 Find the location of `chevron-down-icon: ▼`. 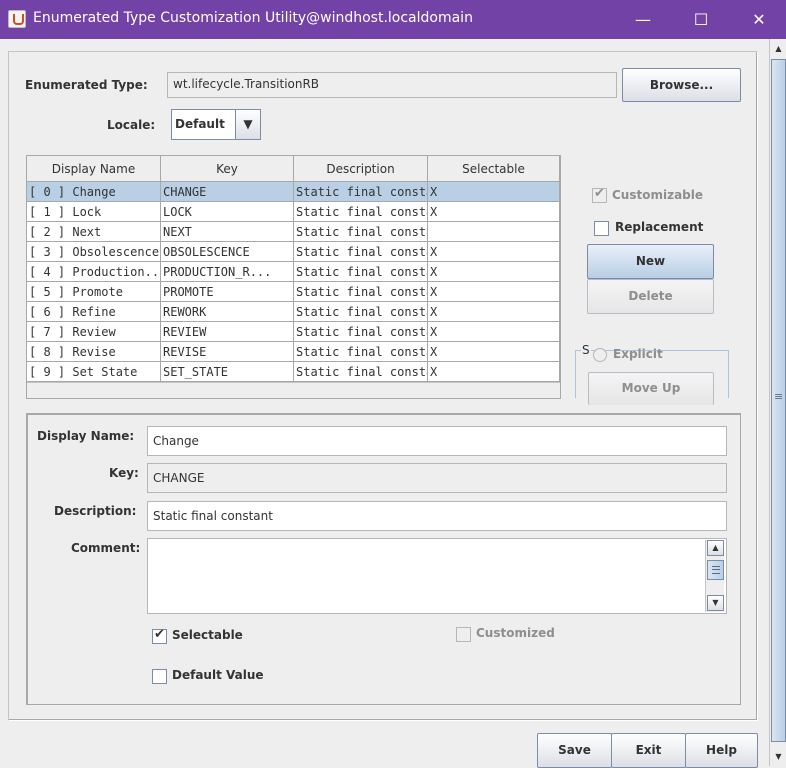

chevron-down-icon: ▼ is located at coordinates (247, 124).